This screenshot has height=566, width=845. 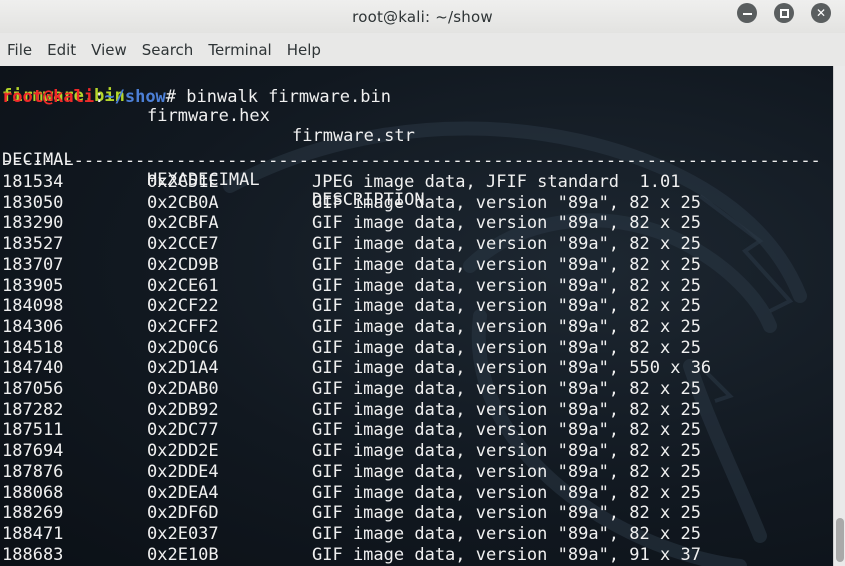 What do you see at coordinates (33, 554) in the screenshot?
I see `cell-decimal: 188683` at bounding box center [33, 554].